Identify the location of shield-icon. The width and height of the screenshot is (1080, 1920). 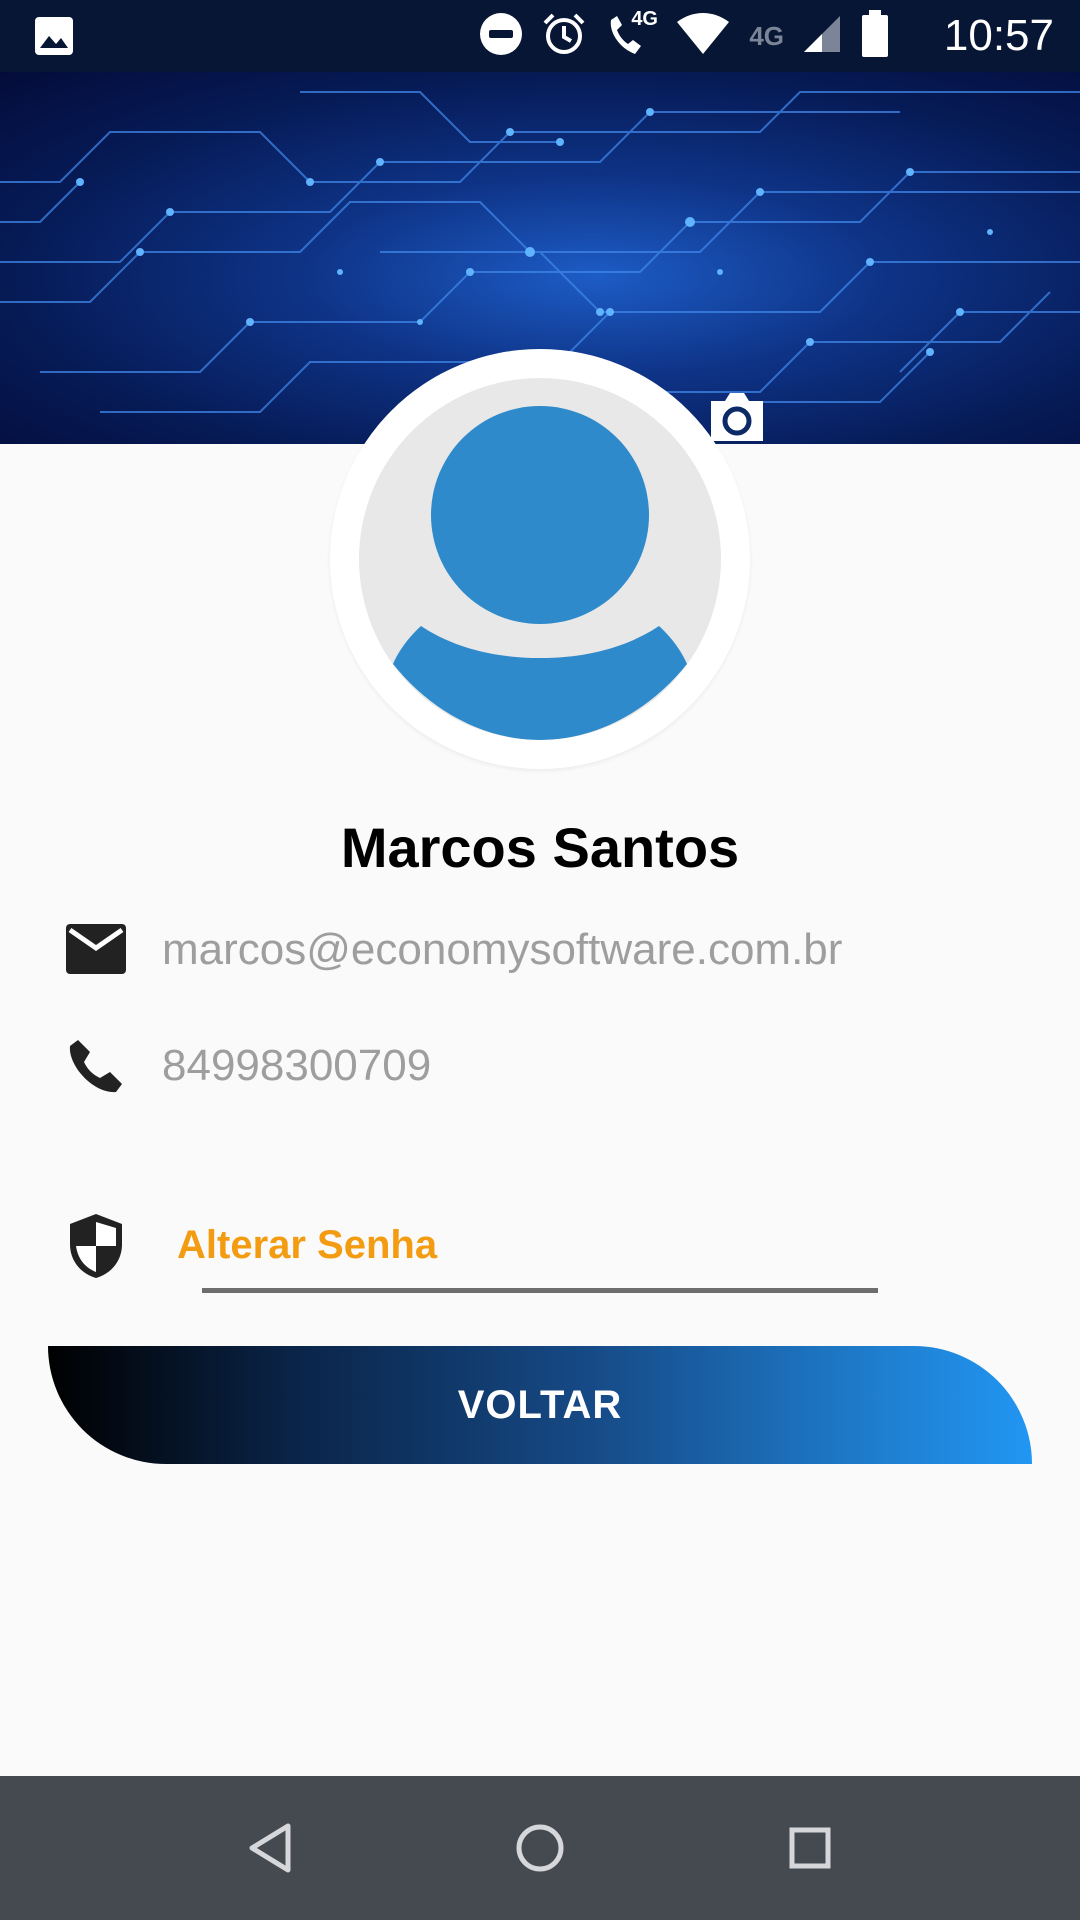
(96, 1248).